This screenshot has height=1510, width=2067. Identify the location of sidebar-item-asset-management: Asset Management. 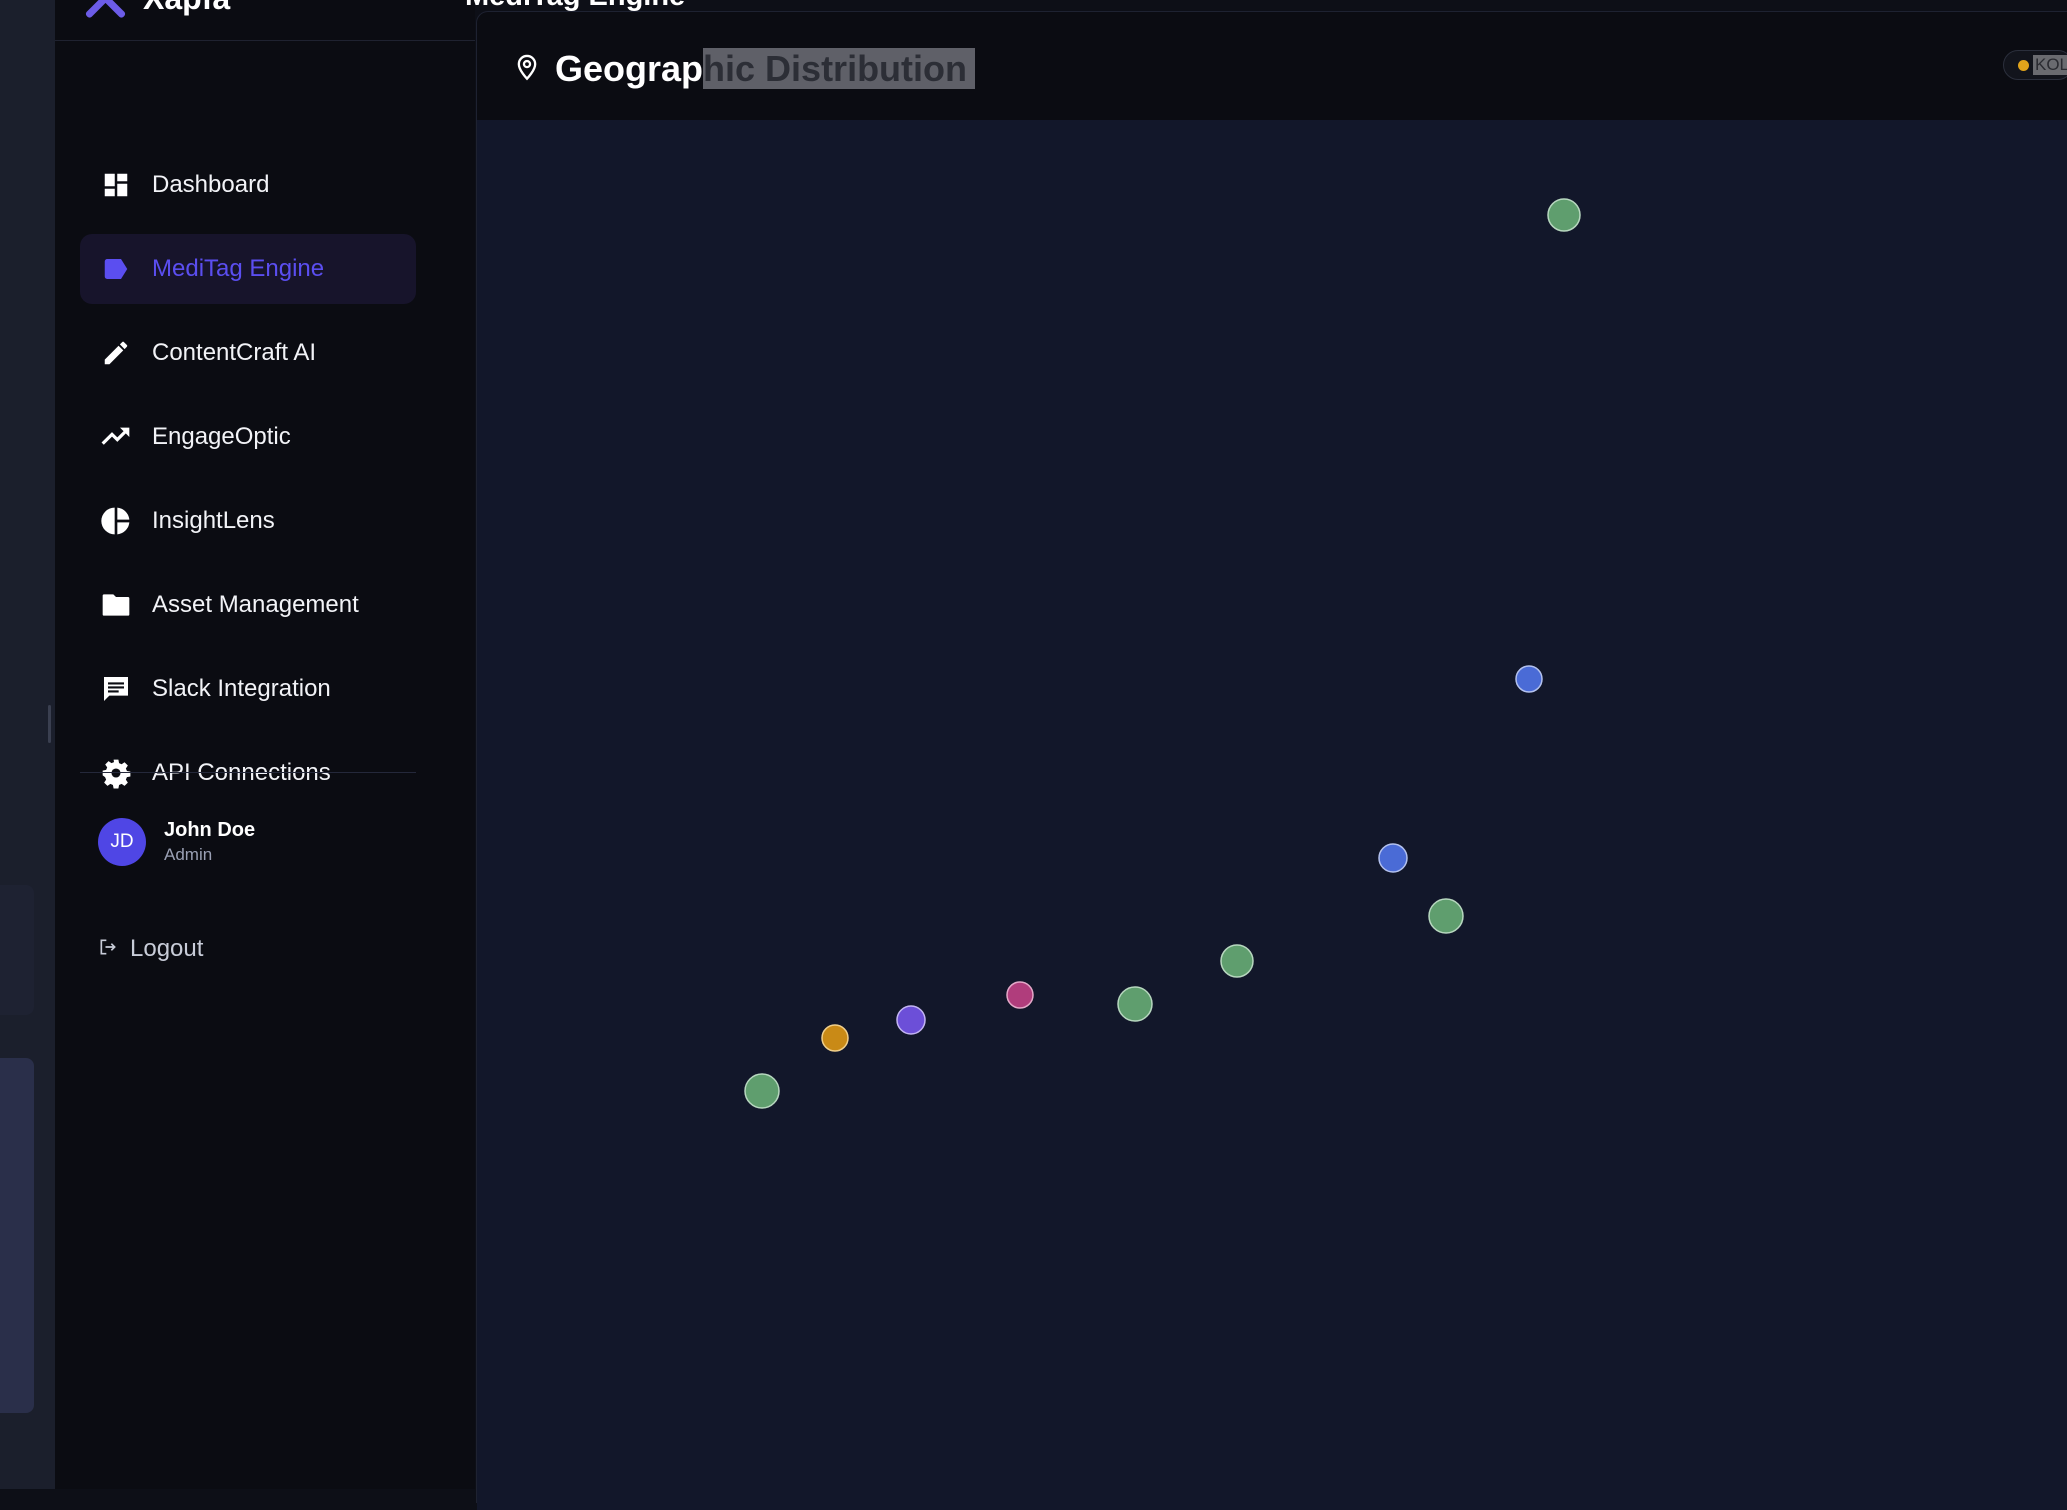
(248, 605).